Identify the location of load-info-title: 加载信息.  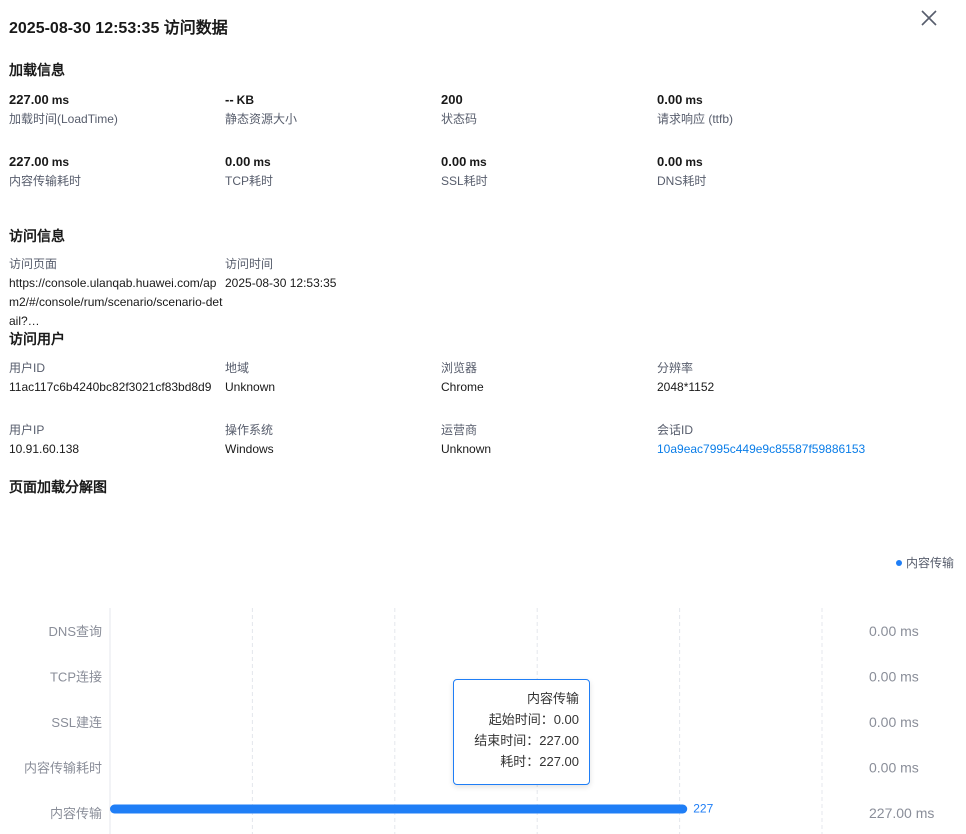
(37, 70).